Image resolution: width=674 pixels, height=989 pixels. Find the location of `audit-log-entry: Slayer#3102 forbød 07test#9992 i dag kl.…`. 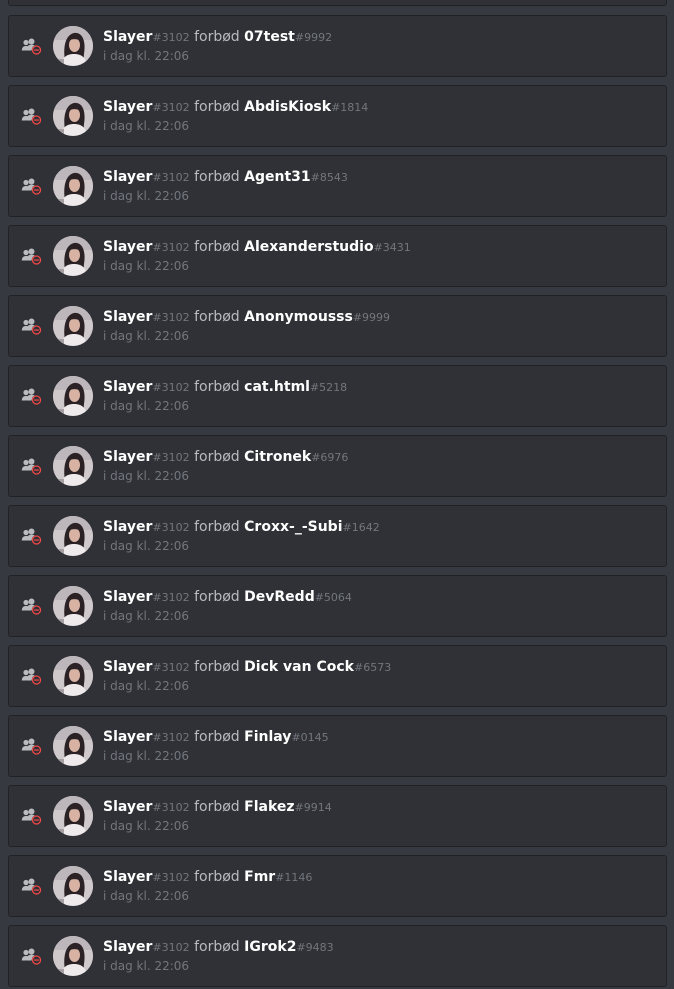

audit-log-entry: Slayer#3102 forbød 07test#9992 i dag kl.… is located at coordinates (337, 46).